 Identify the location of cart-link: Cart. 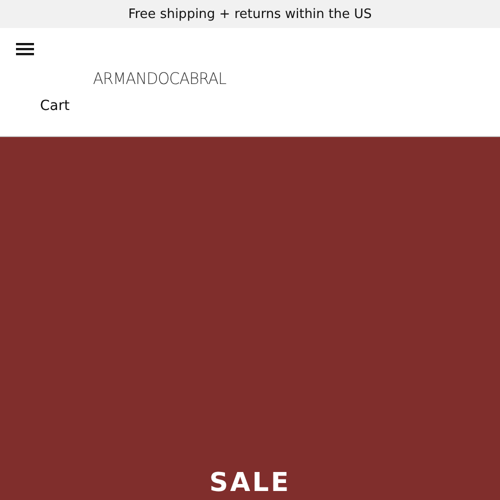
(55, 106).